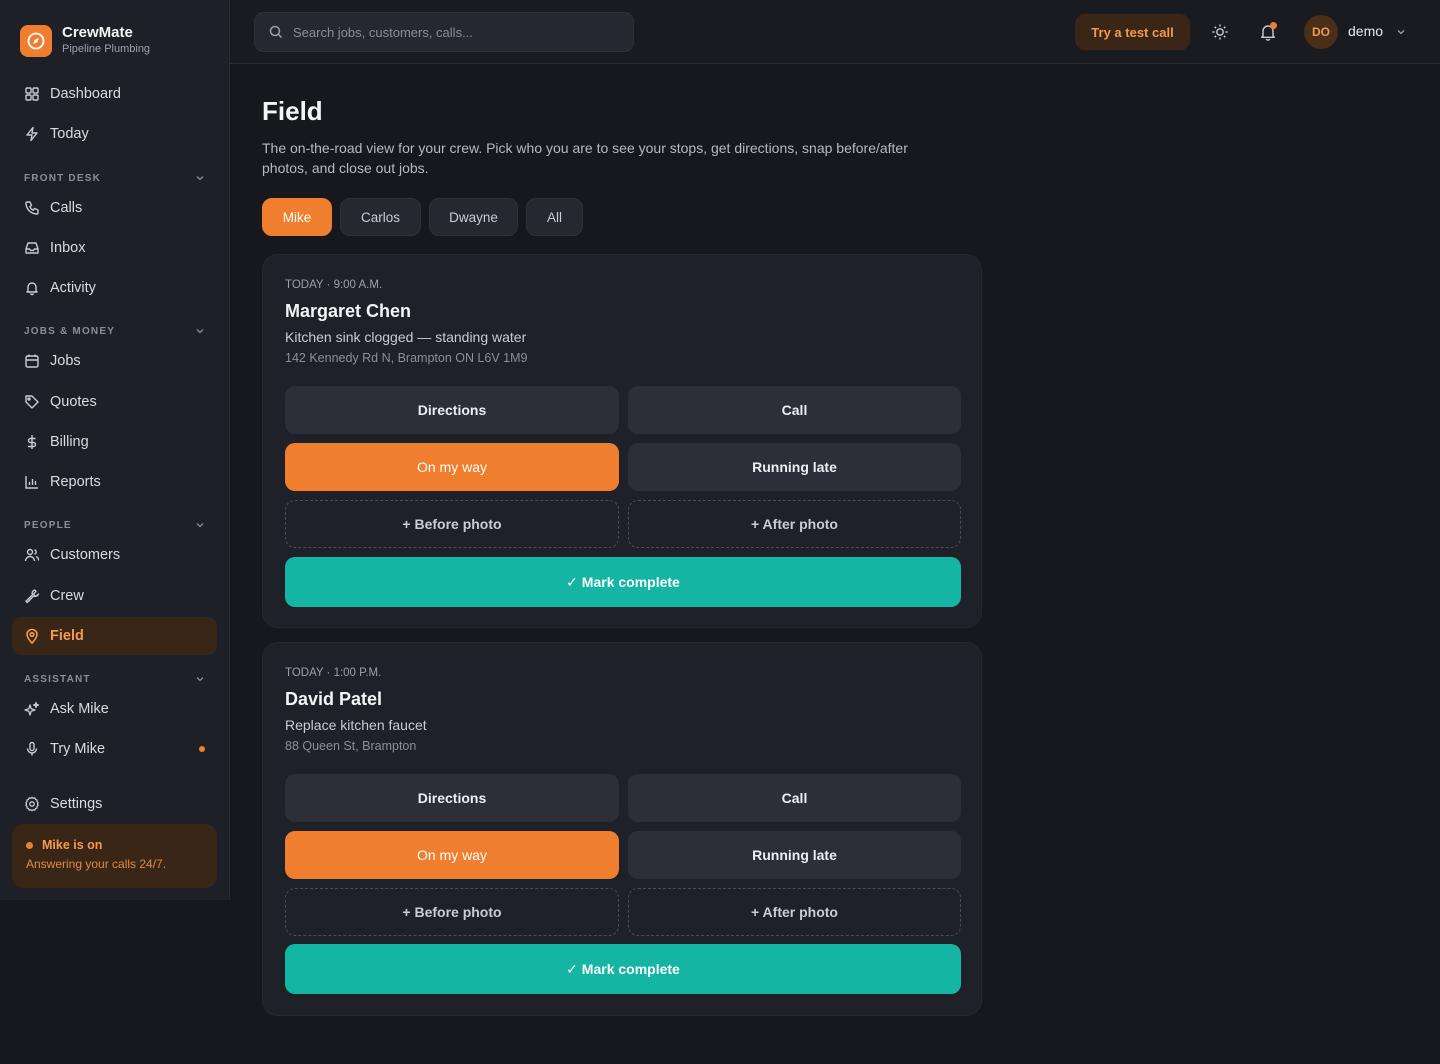  Describe the element at coordinates (114, 442) in the screenshot. I see `sidebar-item-billing: Billing` at that location.